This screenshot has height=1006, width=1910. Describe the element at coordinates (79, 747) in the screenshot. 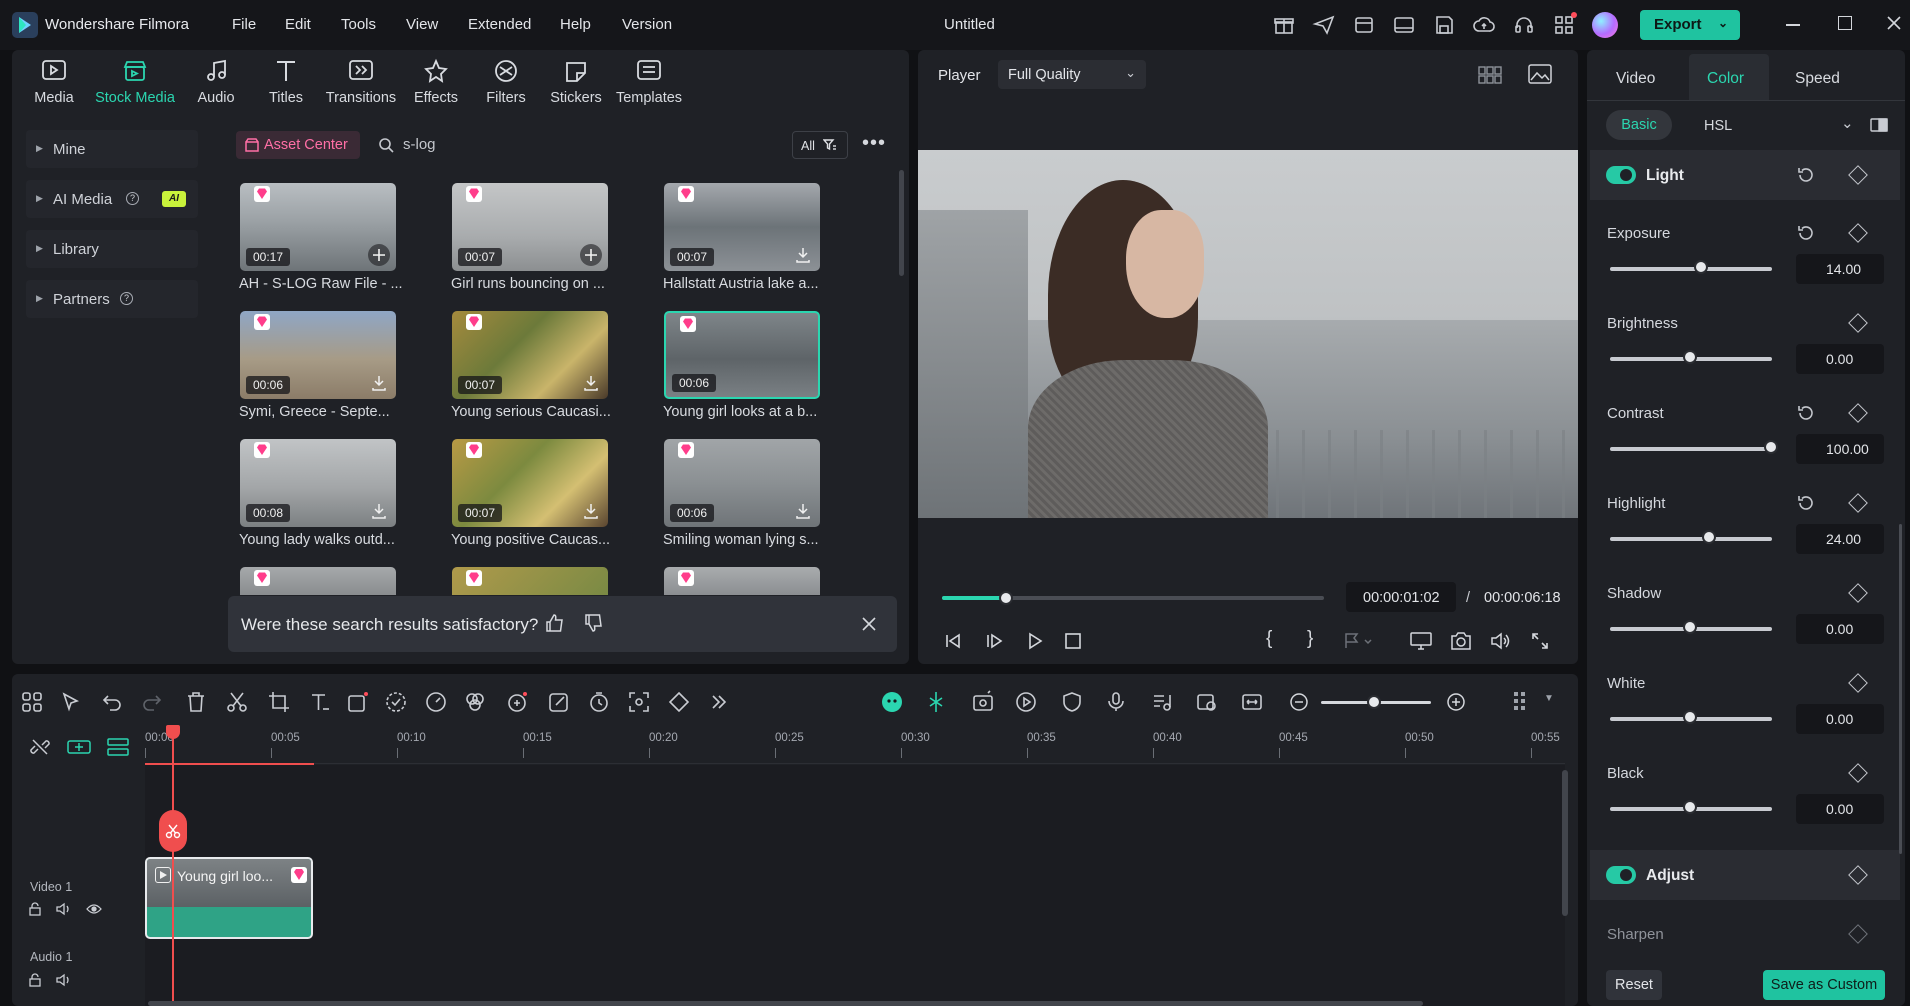

I see `add-track-icon` at that location.